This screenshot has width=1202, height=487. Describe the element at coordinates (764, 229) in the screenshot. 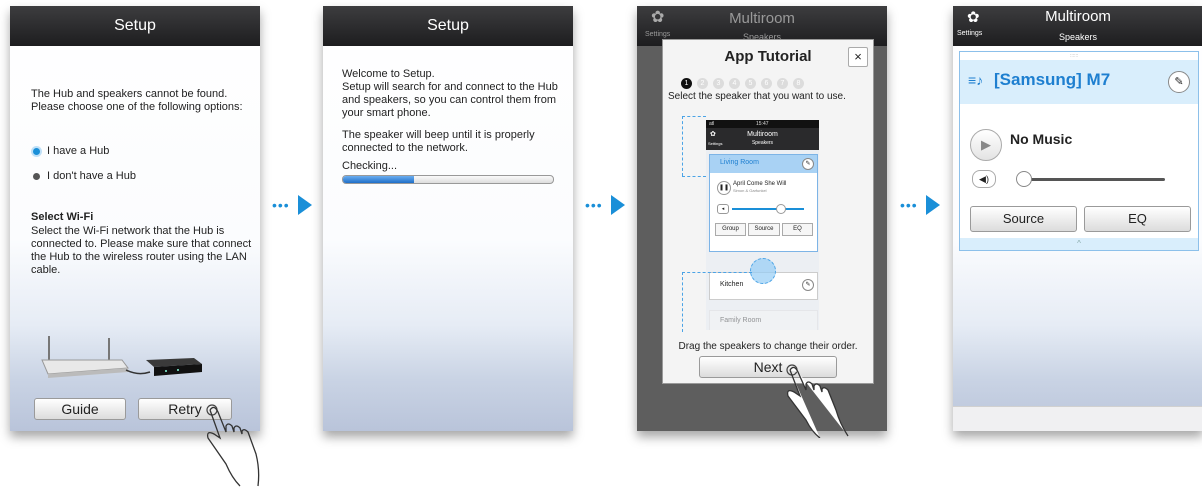

I see `mini-source-button: Source` at that location.